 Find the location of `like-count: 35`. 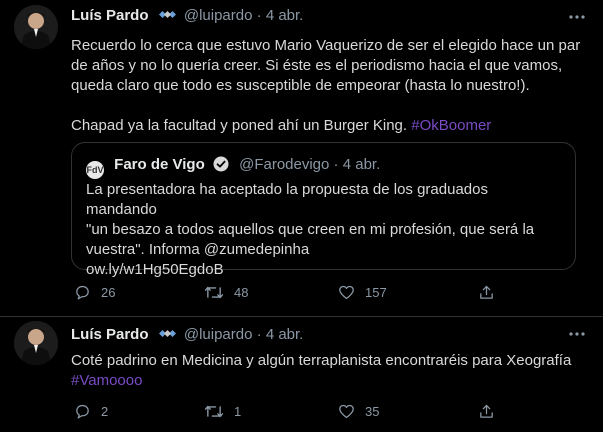

like-count: 35 is located at coordinates (372, 411).